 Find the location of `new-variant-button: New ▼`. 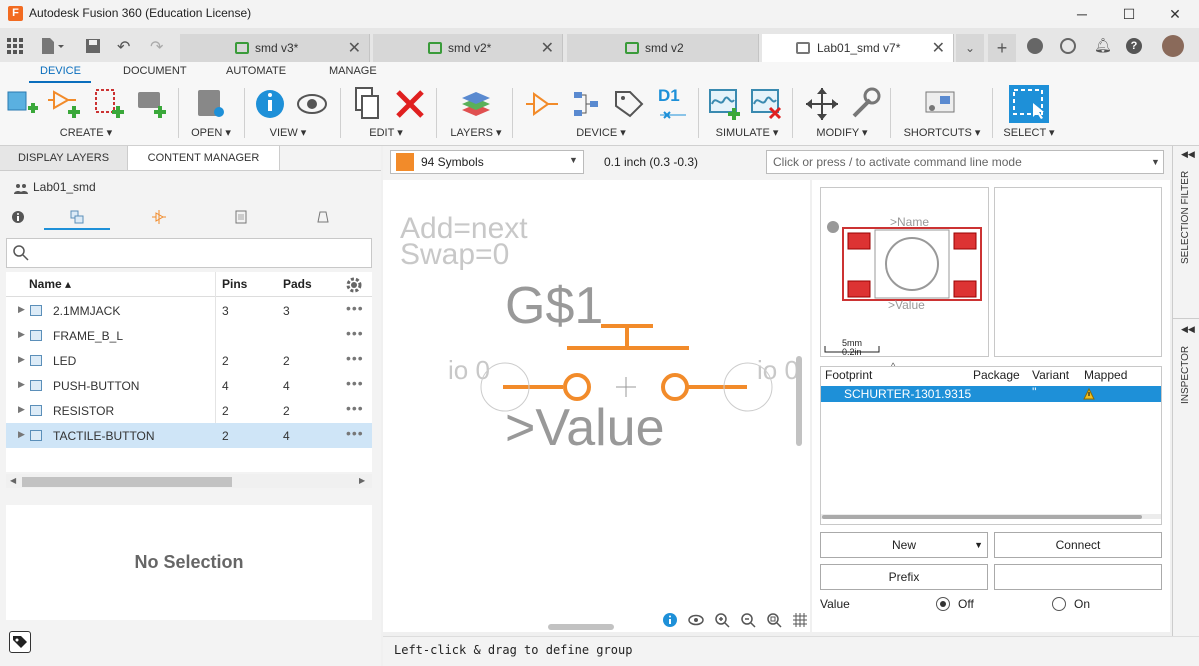

new-variant-button: New ▼ is located at coordinates (904, 545).